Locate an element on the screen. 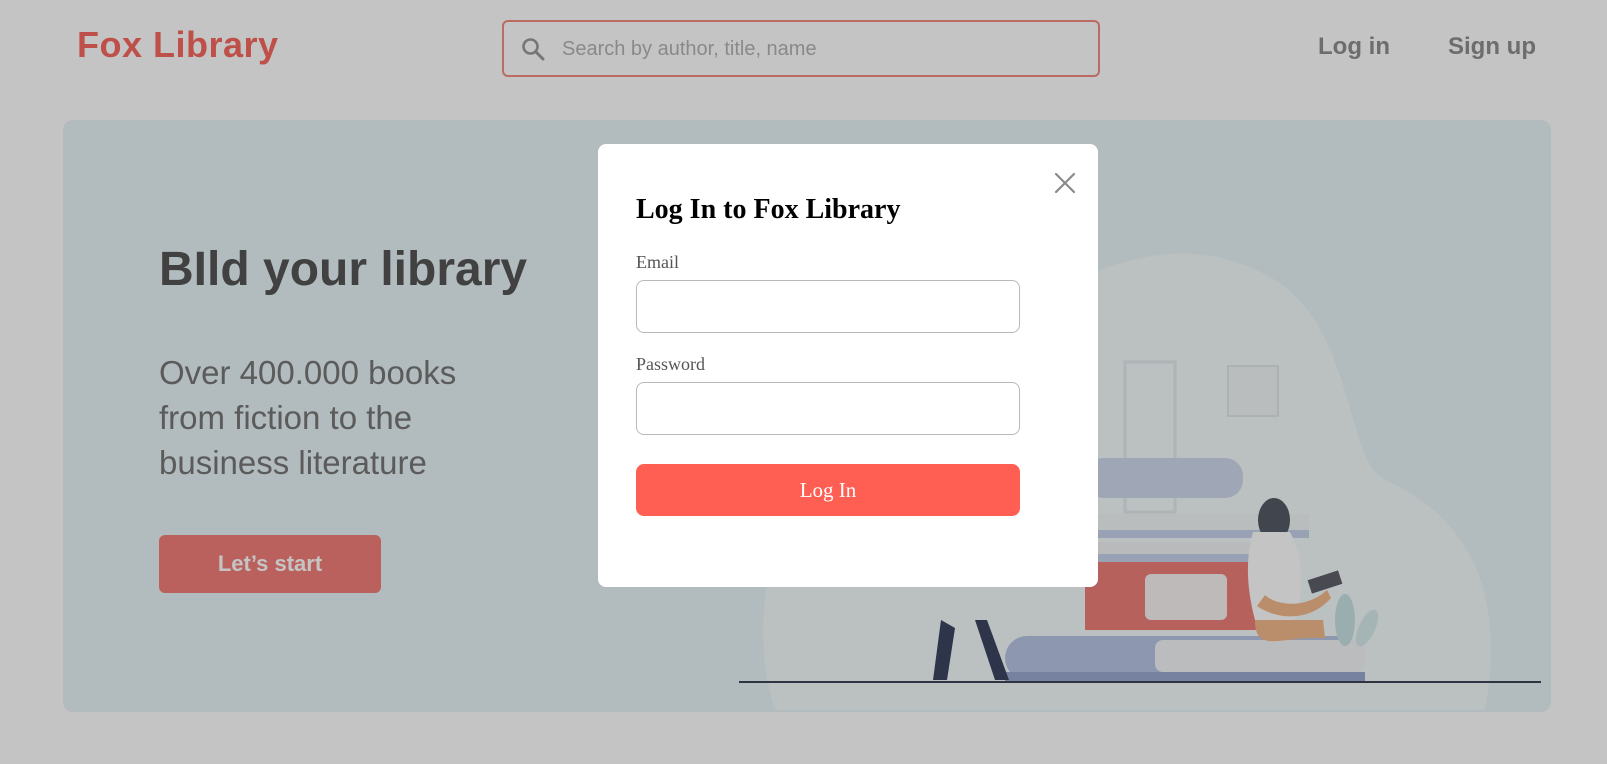  password-field is located at coordinates (828, 408).